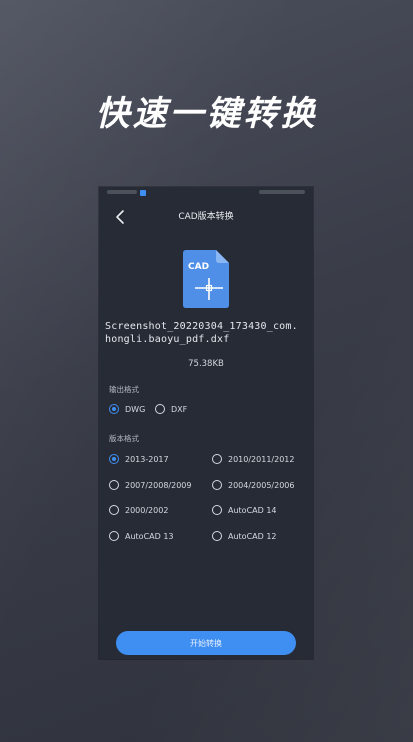  Describe the element at coordinates (252, 536) in the screenshot. I see `version-option-label: AutoCAD 12` at that location.